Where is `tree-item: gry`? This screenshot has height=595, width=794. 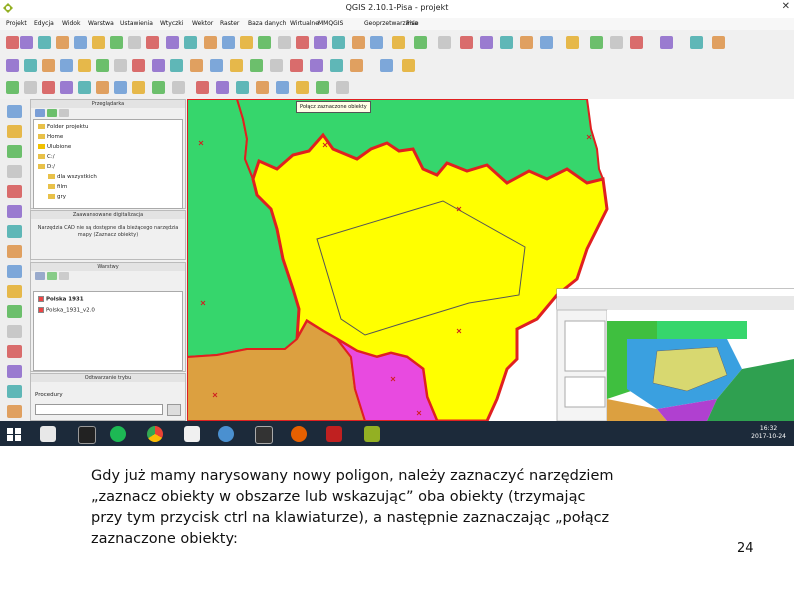
tree-item: gry is located at coordinates (57, 197).